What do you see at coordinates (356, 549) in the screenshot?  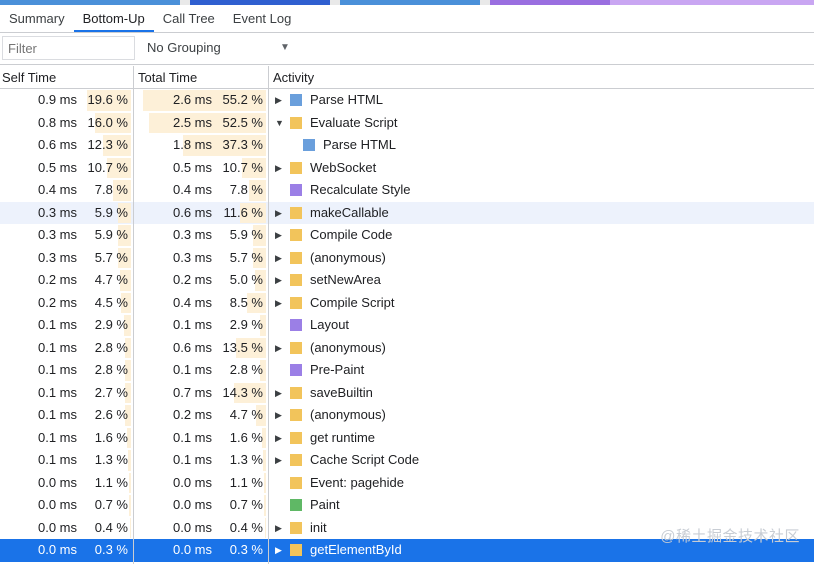 I see `activity-name: getElementById` at bounding box center [356, 549].